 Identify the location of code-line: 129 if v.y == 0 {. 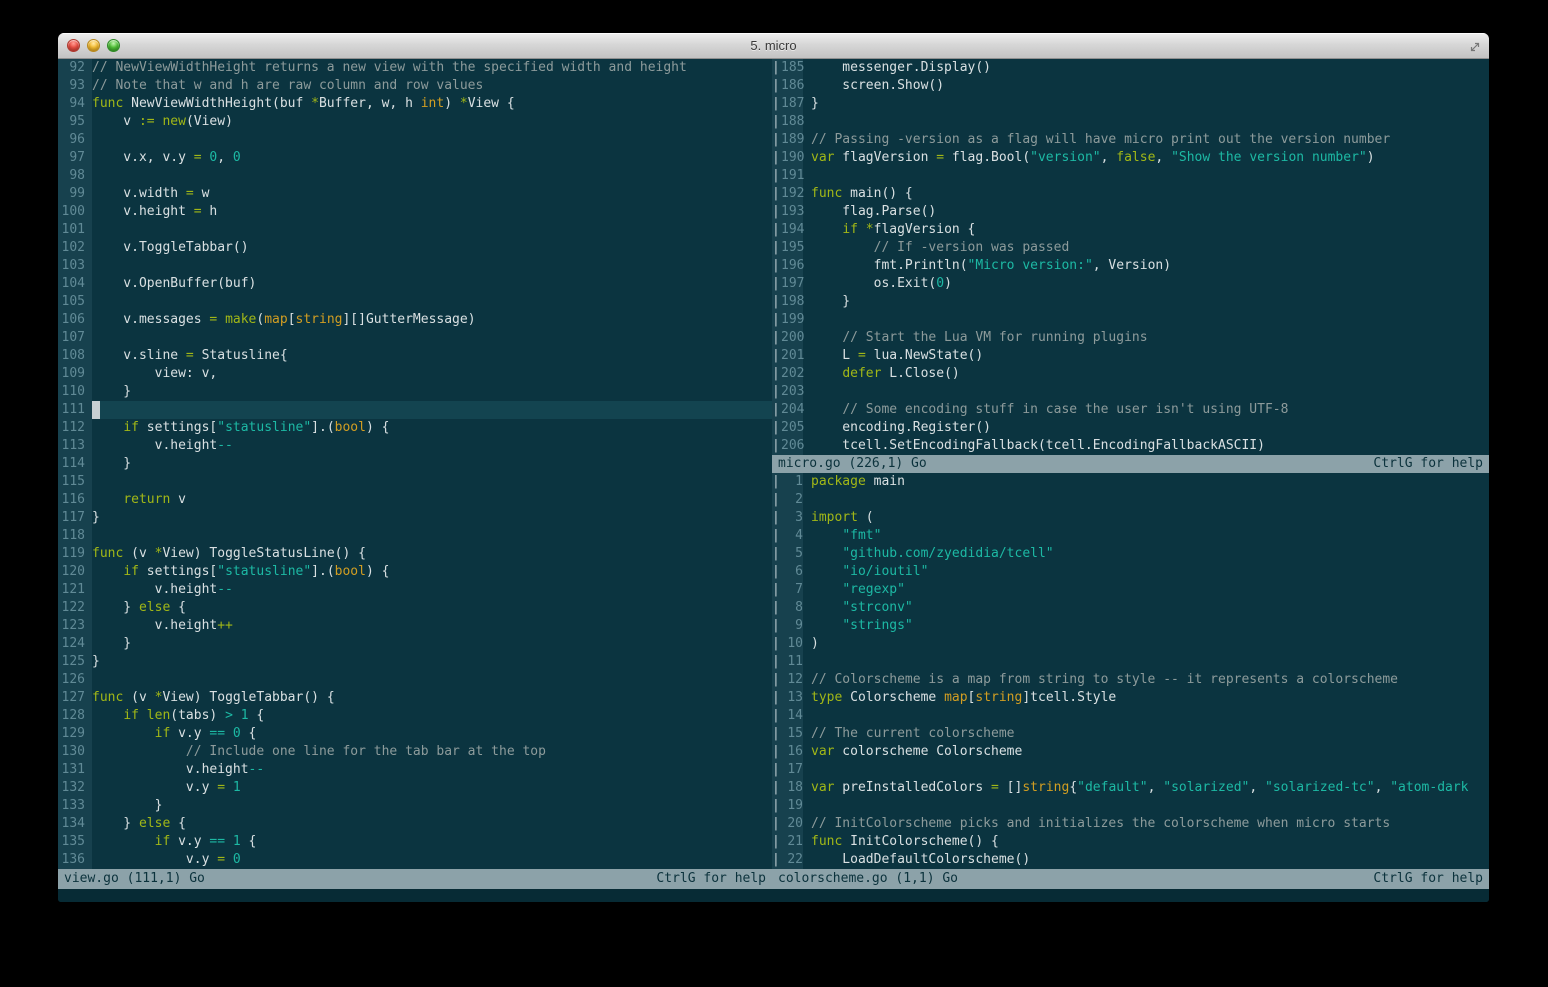
(415, 734).